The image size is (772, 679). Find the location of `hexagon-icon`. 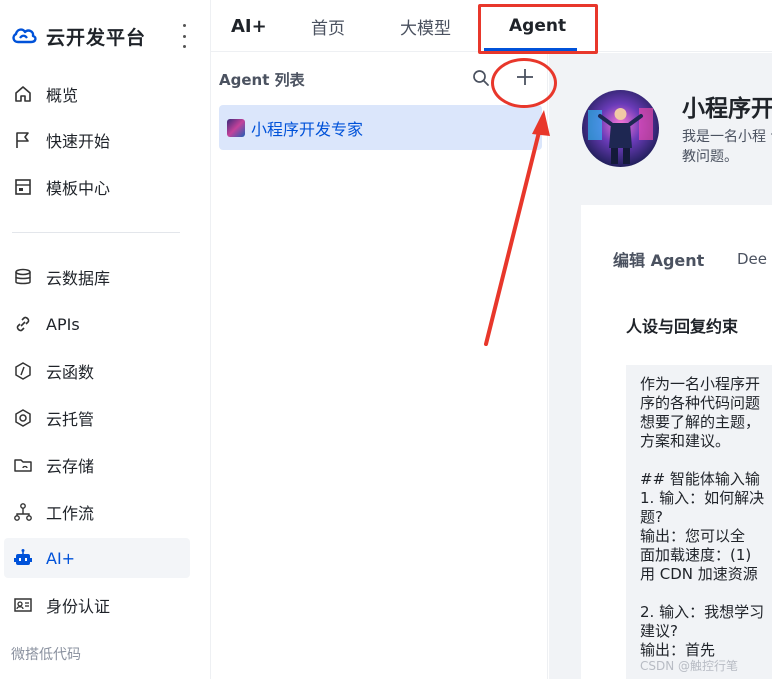

hexagon-icon is located at coordinates (23, 418).